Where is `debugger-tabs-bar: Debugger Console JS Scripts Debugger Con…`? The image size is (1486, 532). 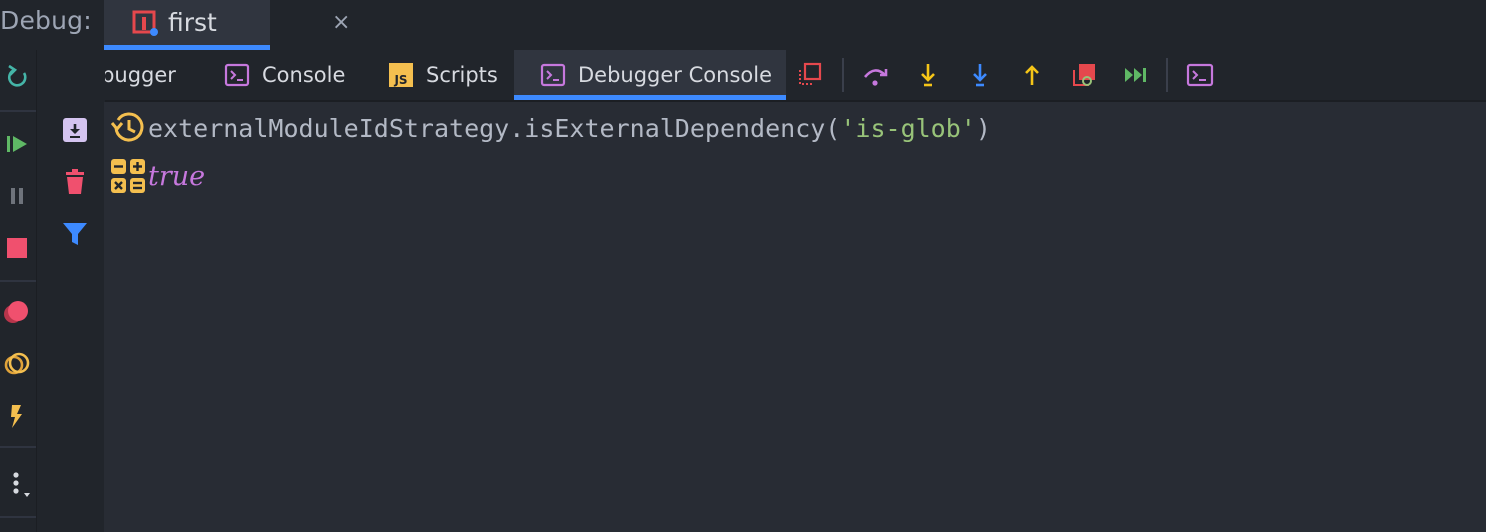
debugger-tabs-bar: Debugger Console JS Scripts Debugger Con… is located at coordinates (761, 75).